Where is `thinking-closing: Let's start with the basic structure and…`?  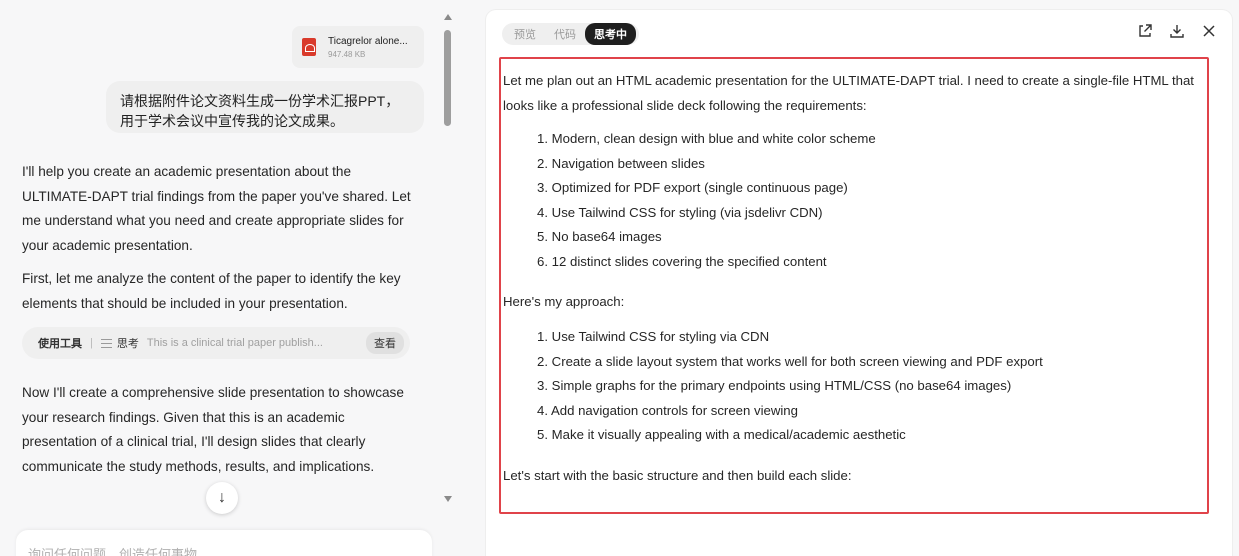 thinking-closing: Let's start with the basic structure and… is located at coordinates (677, 475).